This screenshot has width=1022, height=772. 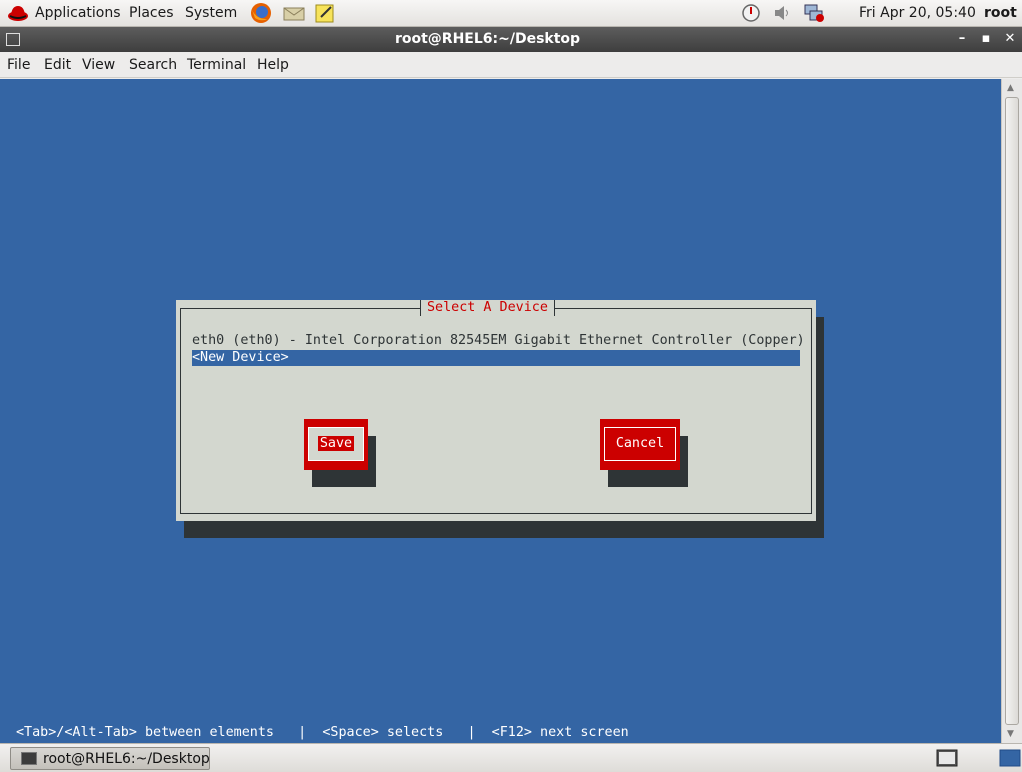 What do you see at coordinates (487, 308) in the screenshot?
I see `dialog-title: Select A Device` at bounding box center [487, 308].